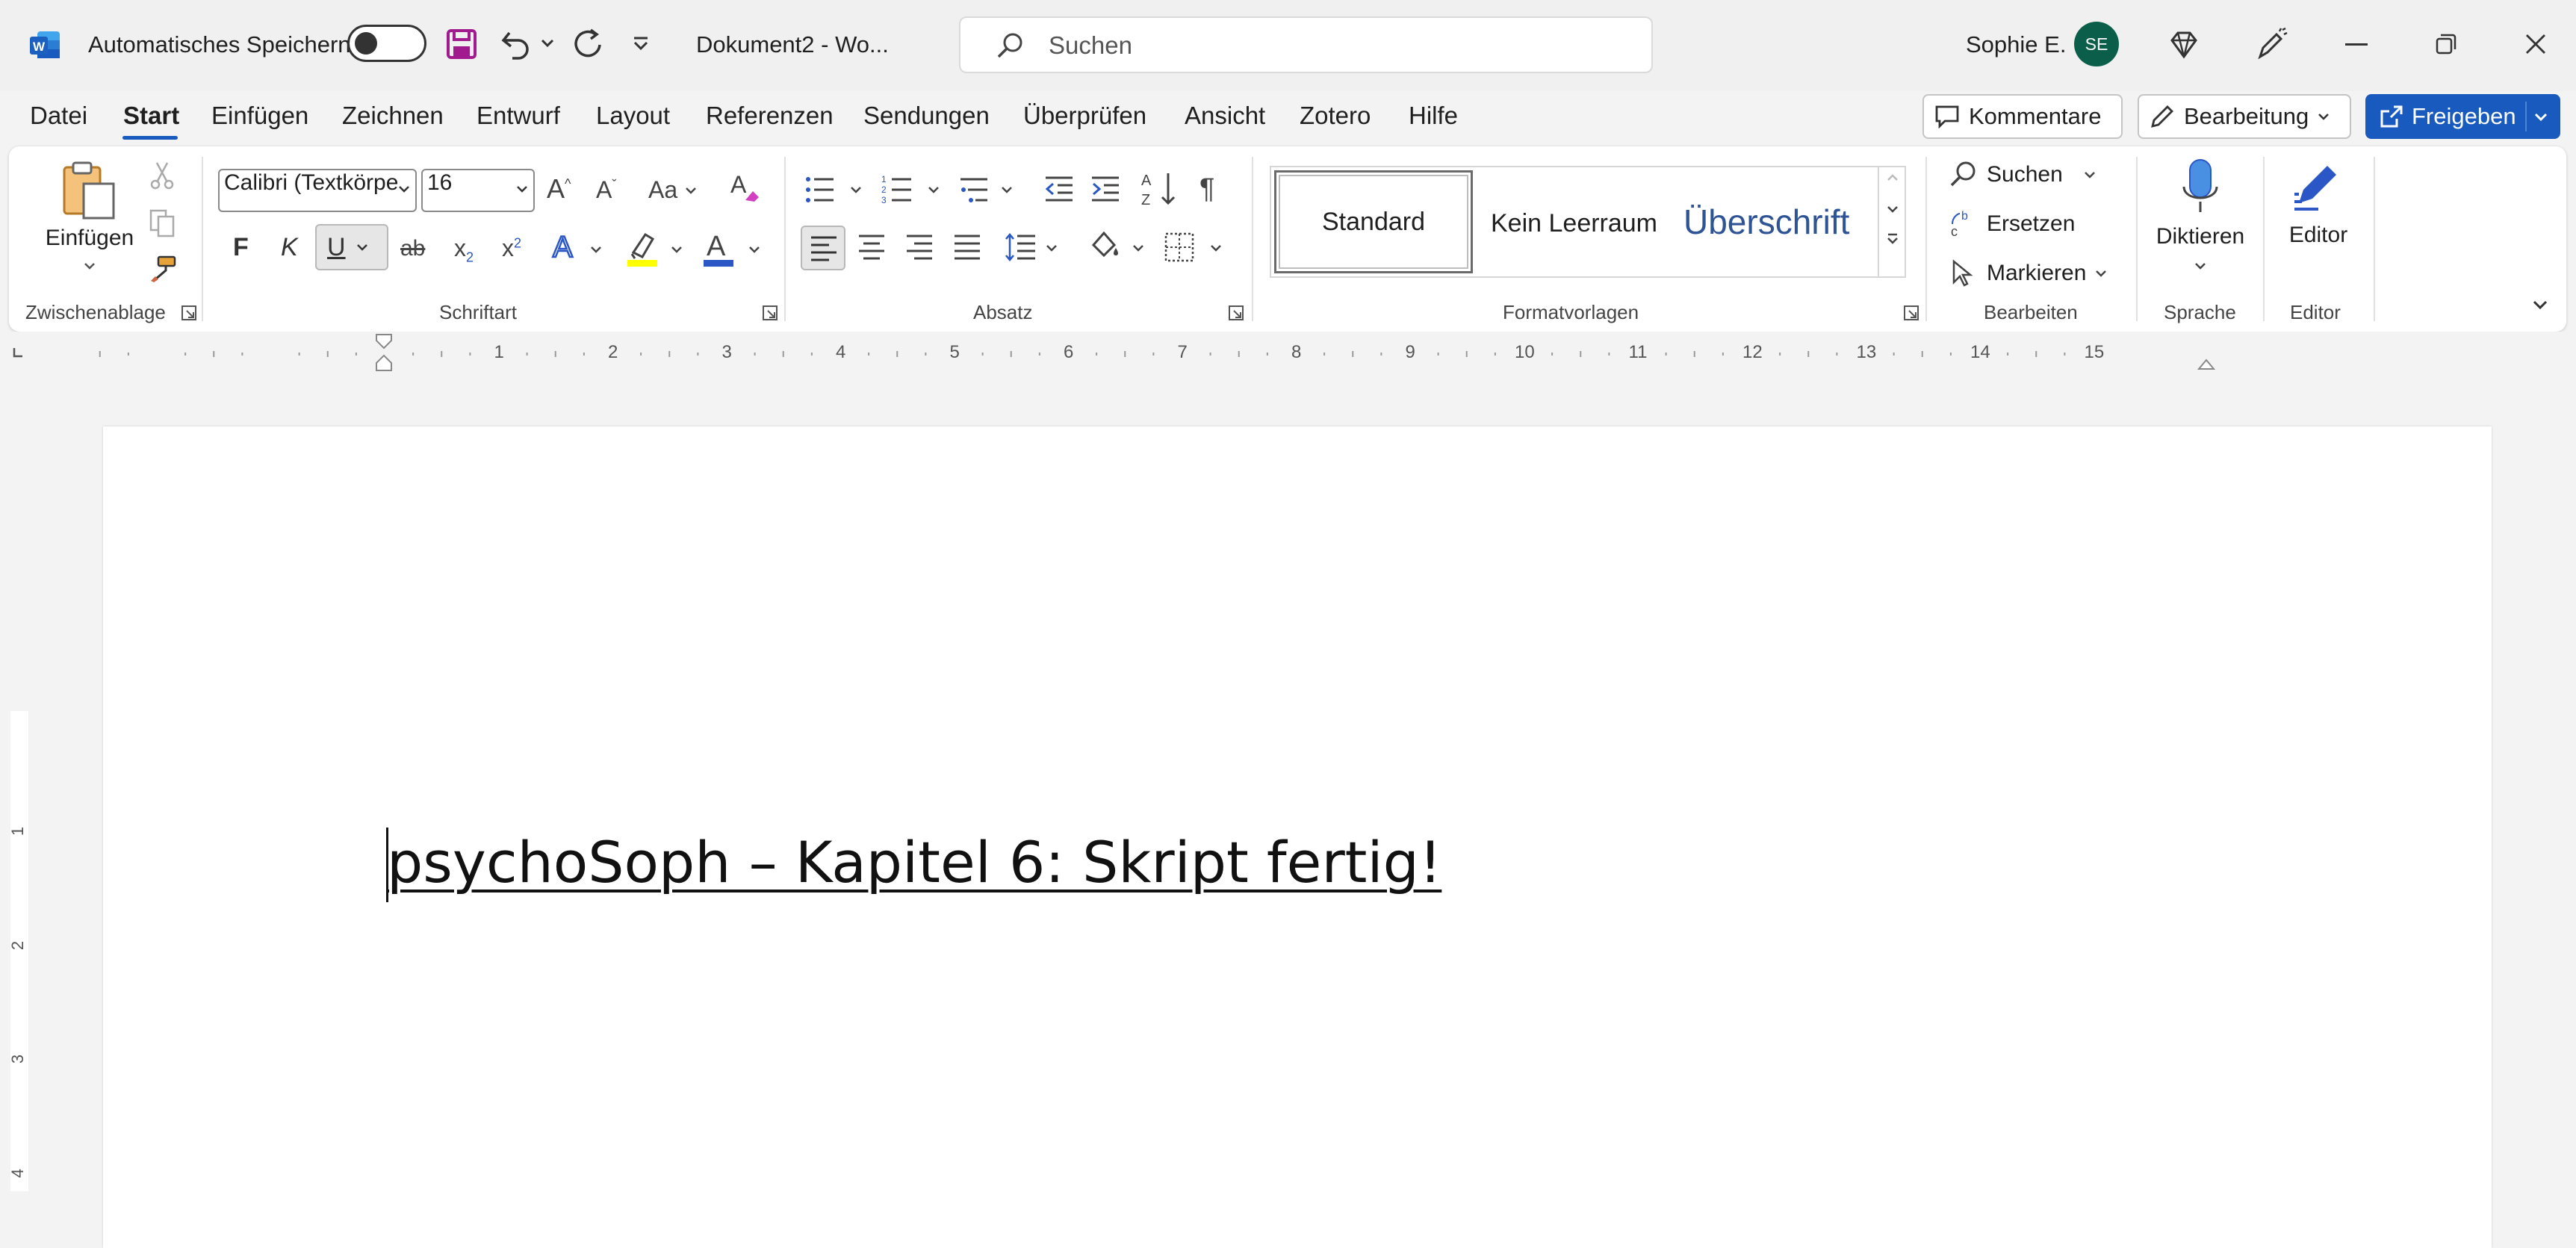  I want to click on customize-quick-access-icon, so click(641, 43).